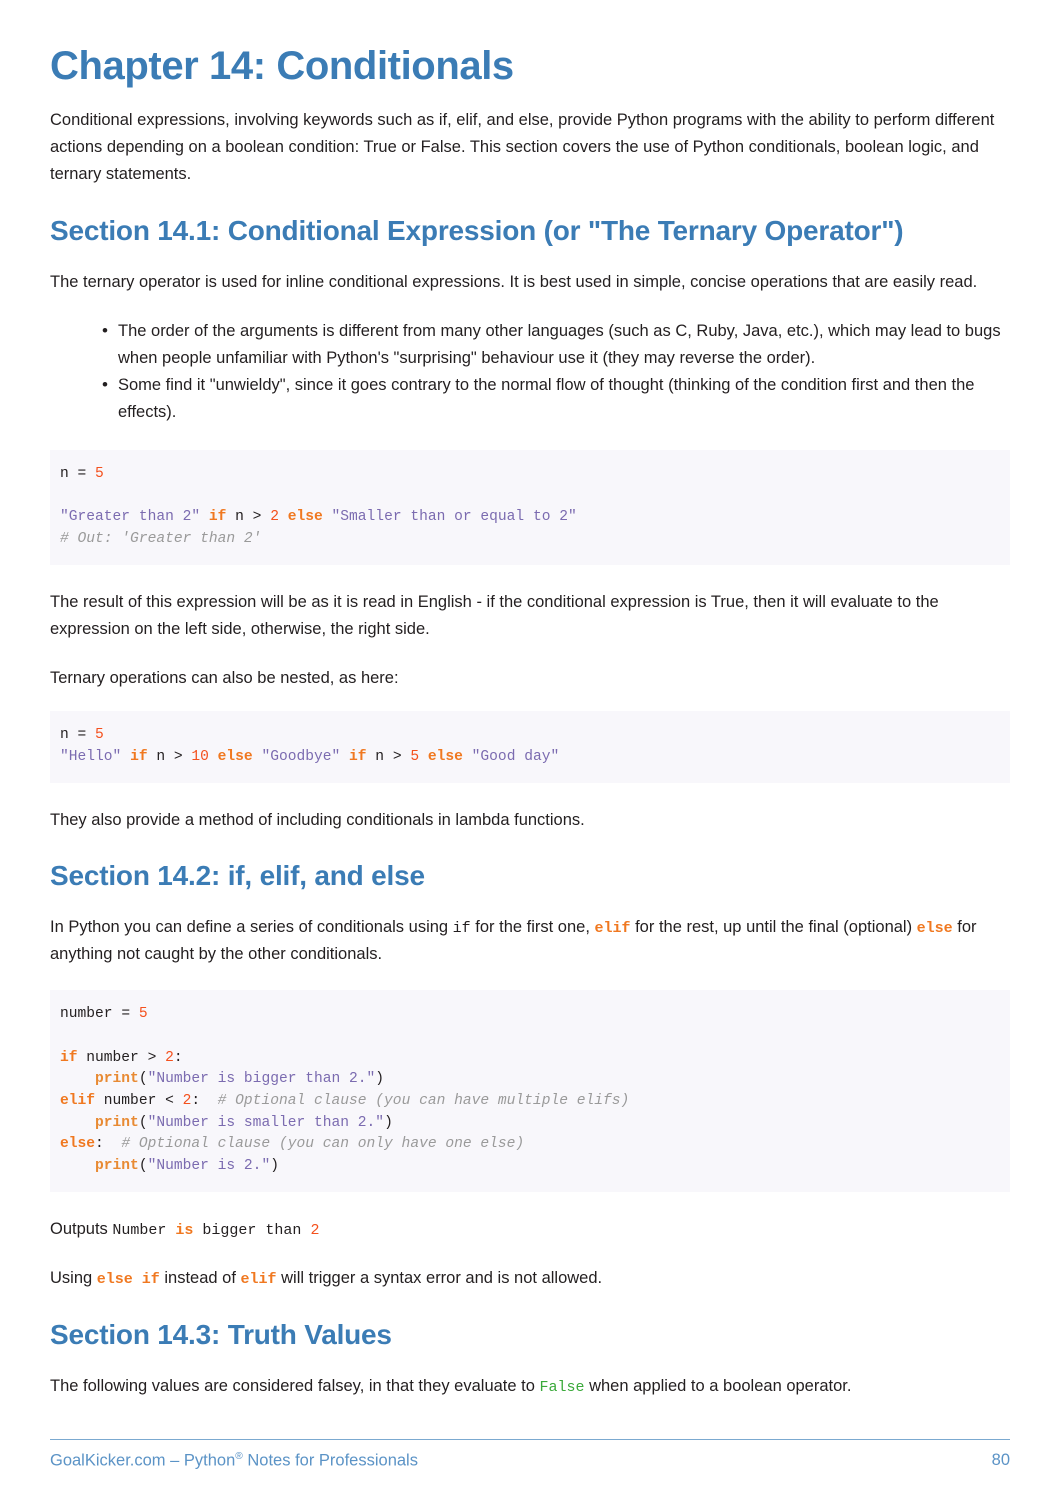  I want to click on footer-divider, so click(530, 1439).